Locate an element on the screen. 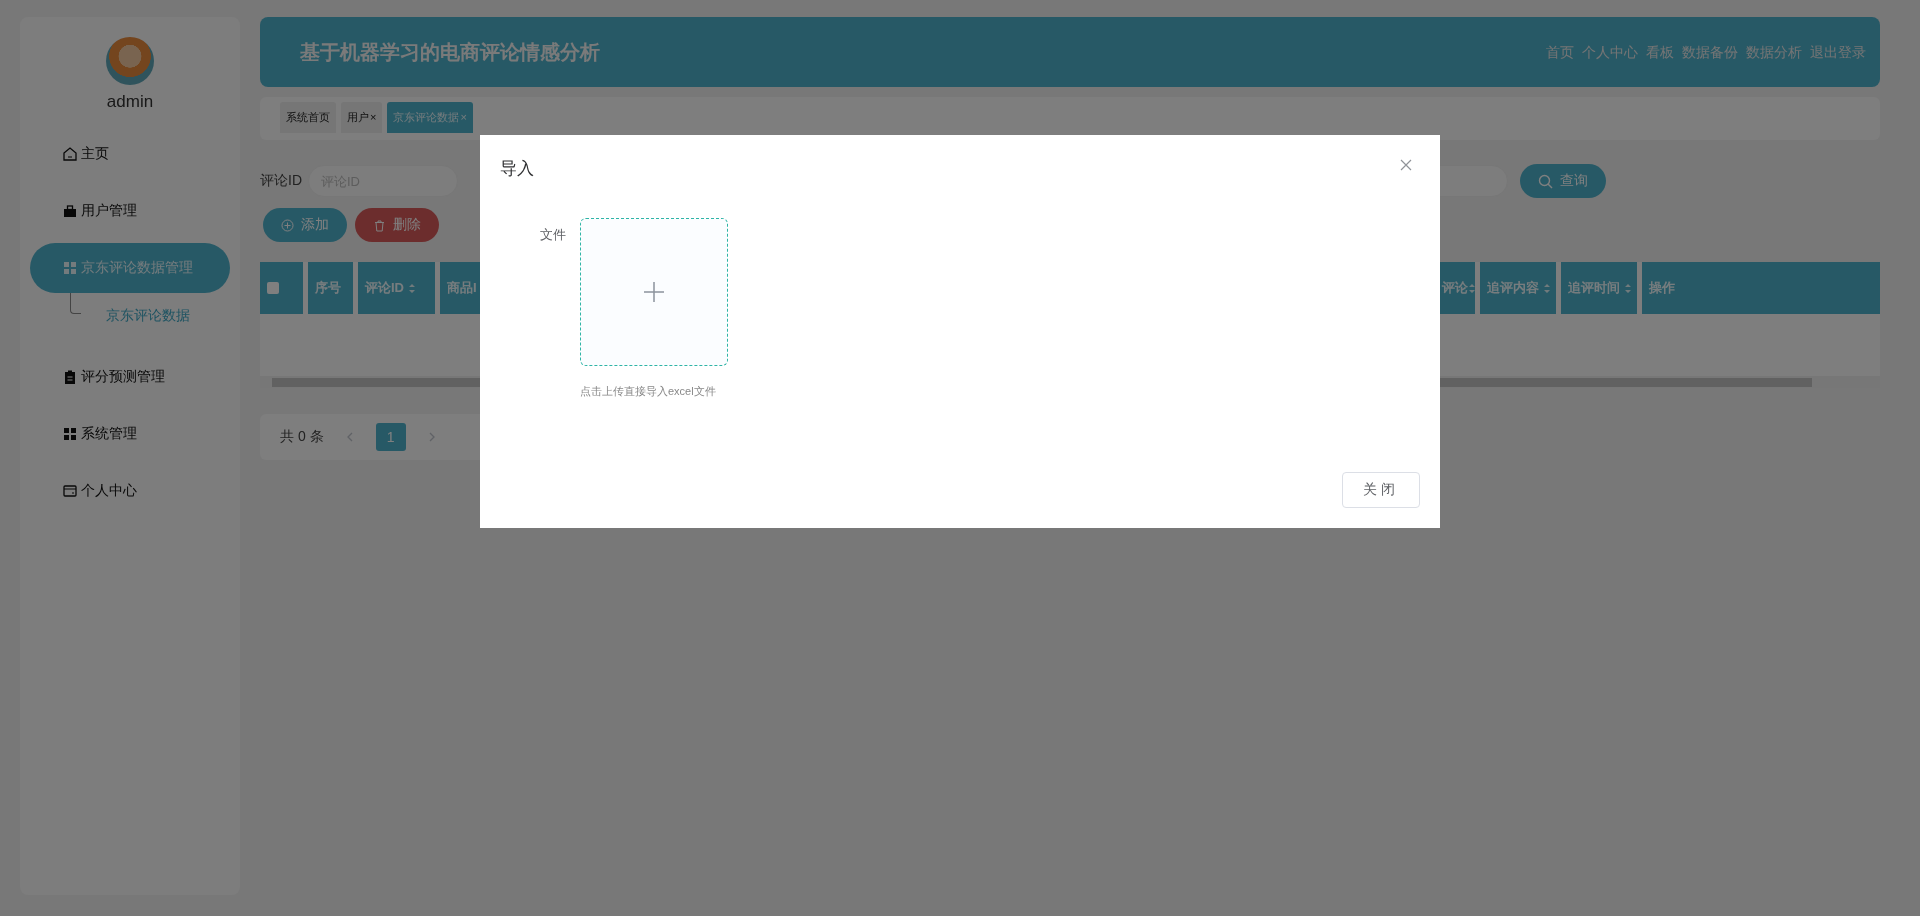 The width and height of the screenshot is (1920, 916). trash-icon is located at coordinates (379, 225).